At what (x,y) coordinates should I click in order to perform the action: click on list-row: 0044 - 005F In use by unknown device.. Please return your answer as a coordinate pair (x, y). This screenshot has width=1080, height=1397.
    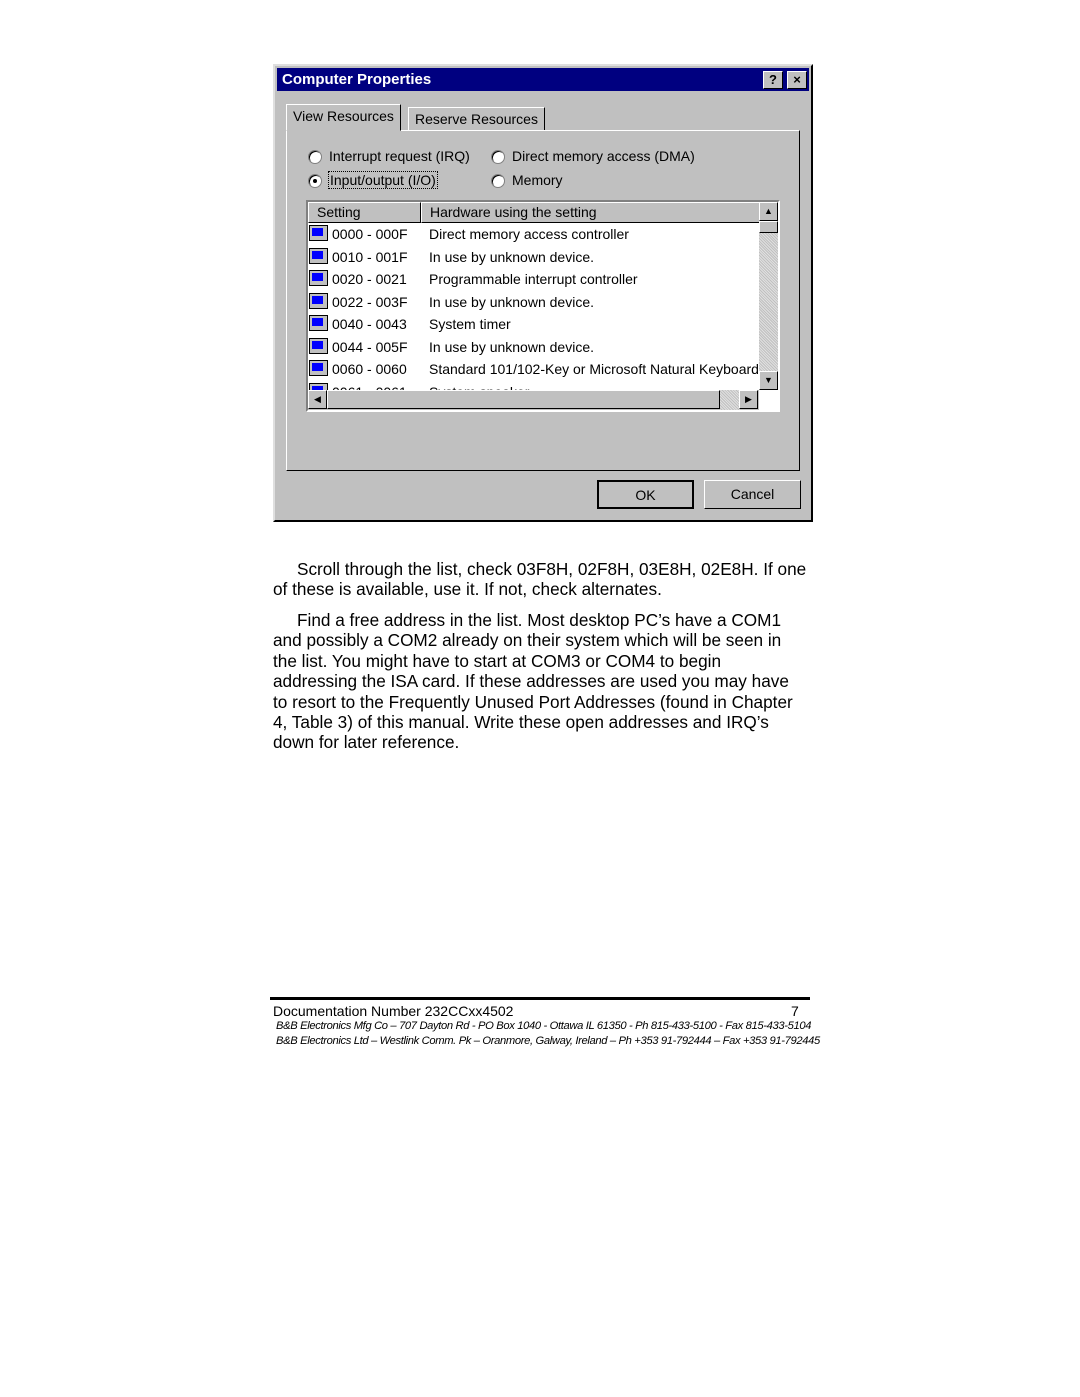
    Looking at the image, I should click on (534, 347).